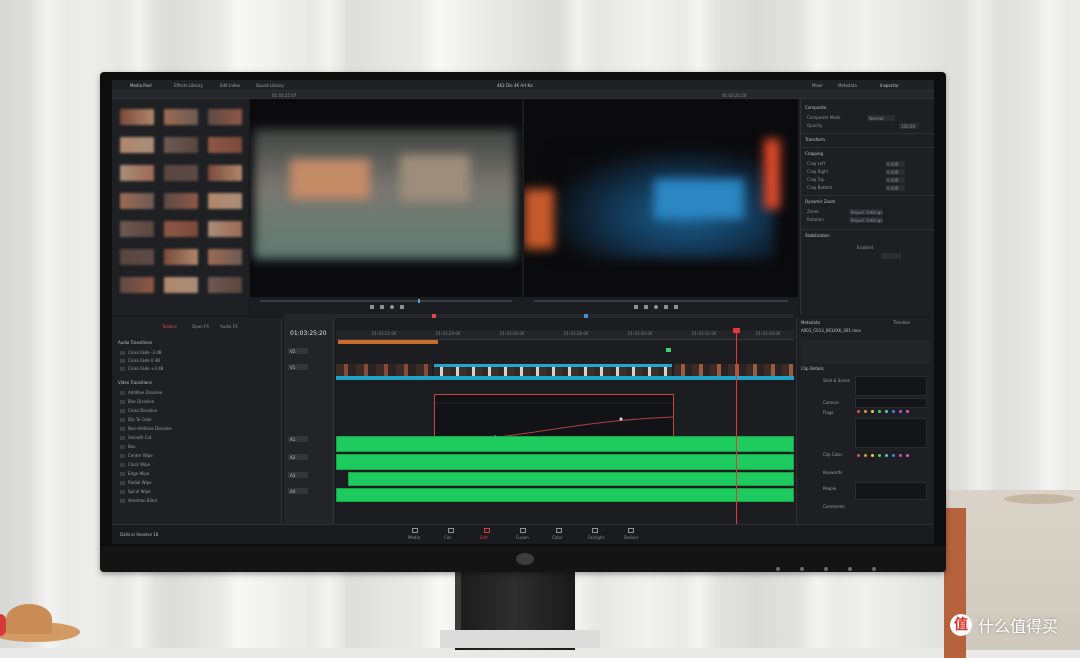 The height and width of the screenshot is (658, 1080). I want to click on tab-metadata: Metadata, so click(810, 323).